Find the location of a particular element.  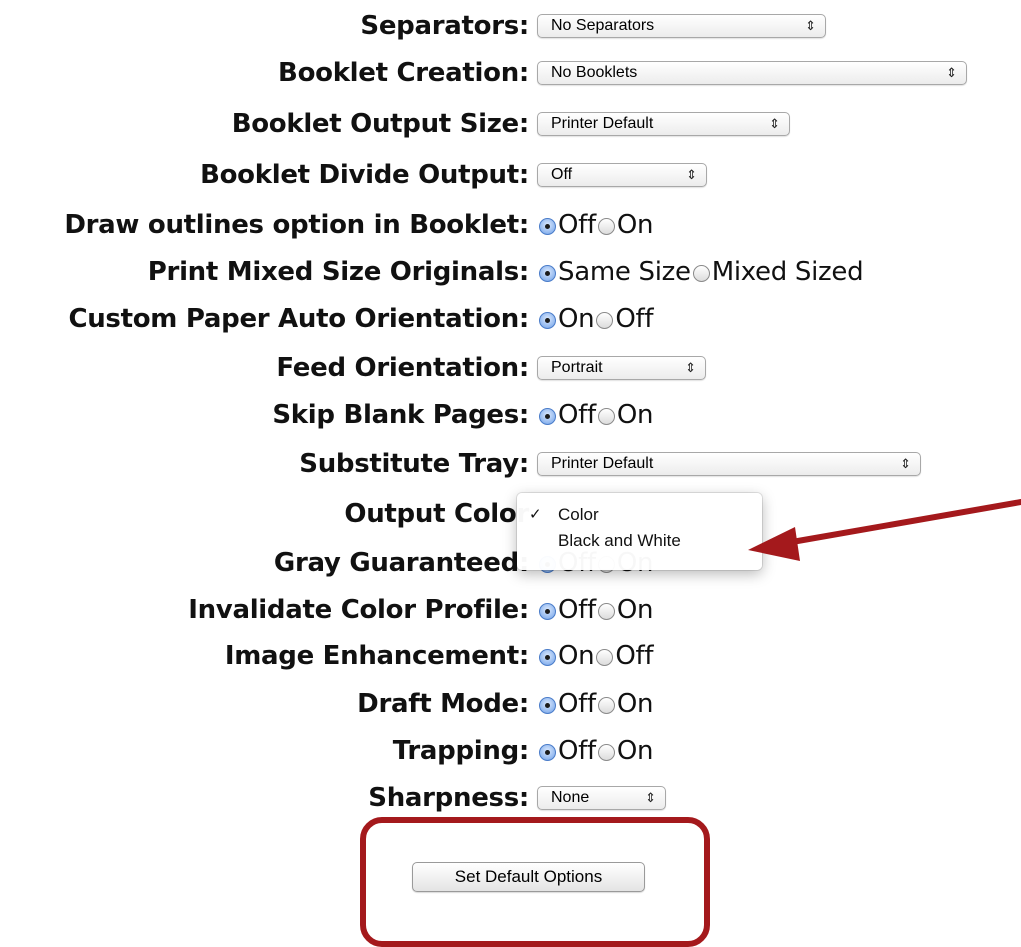

set-default-options-button: Set Default Options is located at coordinates (528, 877).